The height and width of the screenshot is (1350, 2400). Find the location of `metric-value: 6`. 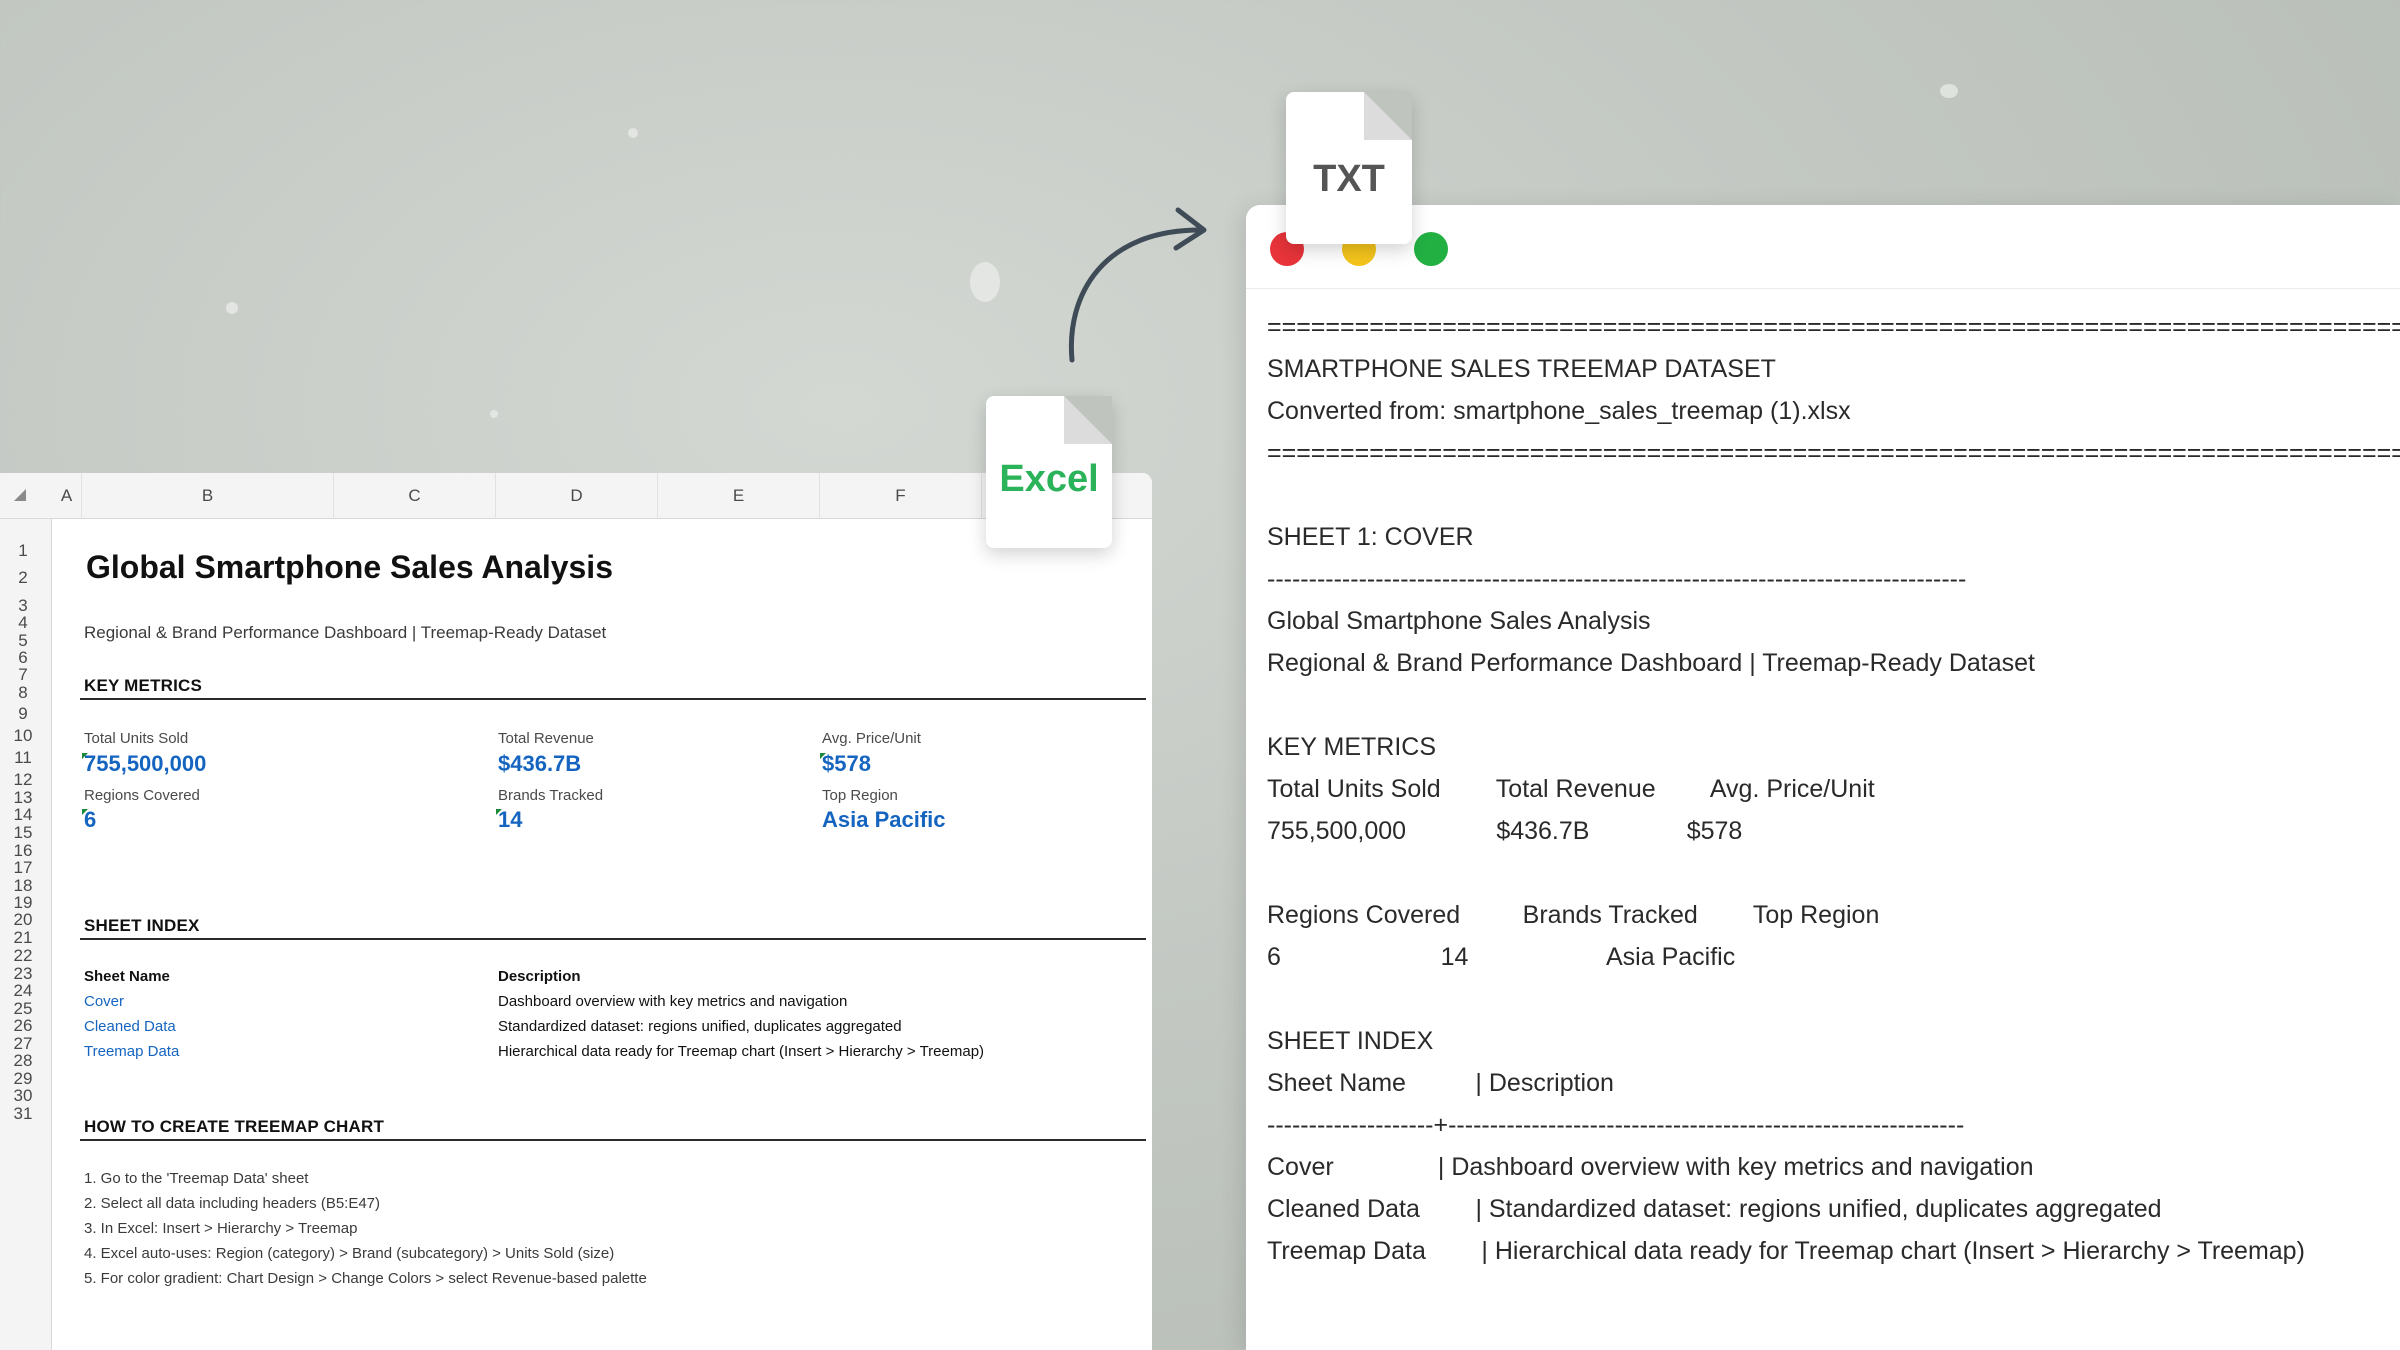

metric-value: 6 is located at coordinates (90, 820).